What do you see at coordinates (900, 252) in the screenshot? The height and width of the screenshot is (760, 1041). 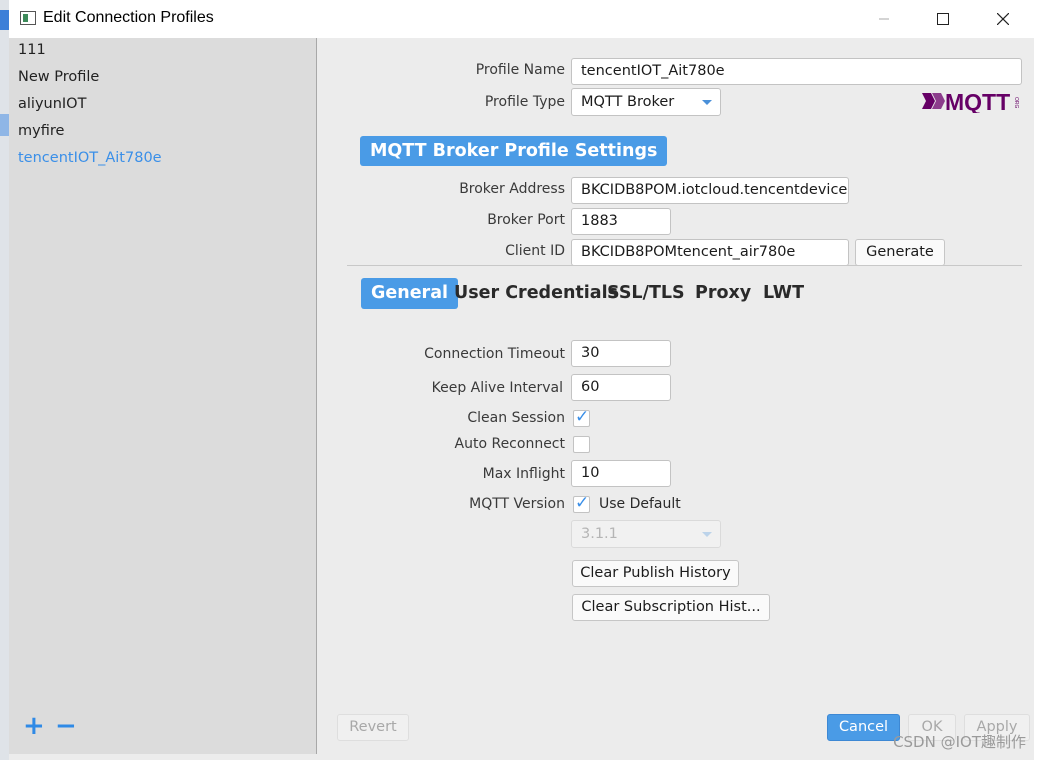 I see `generate-button: Generate` at bounding box center [900, 252].